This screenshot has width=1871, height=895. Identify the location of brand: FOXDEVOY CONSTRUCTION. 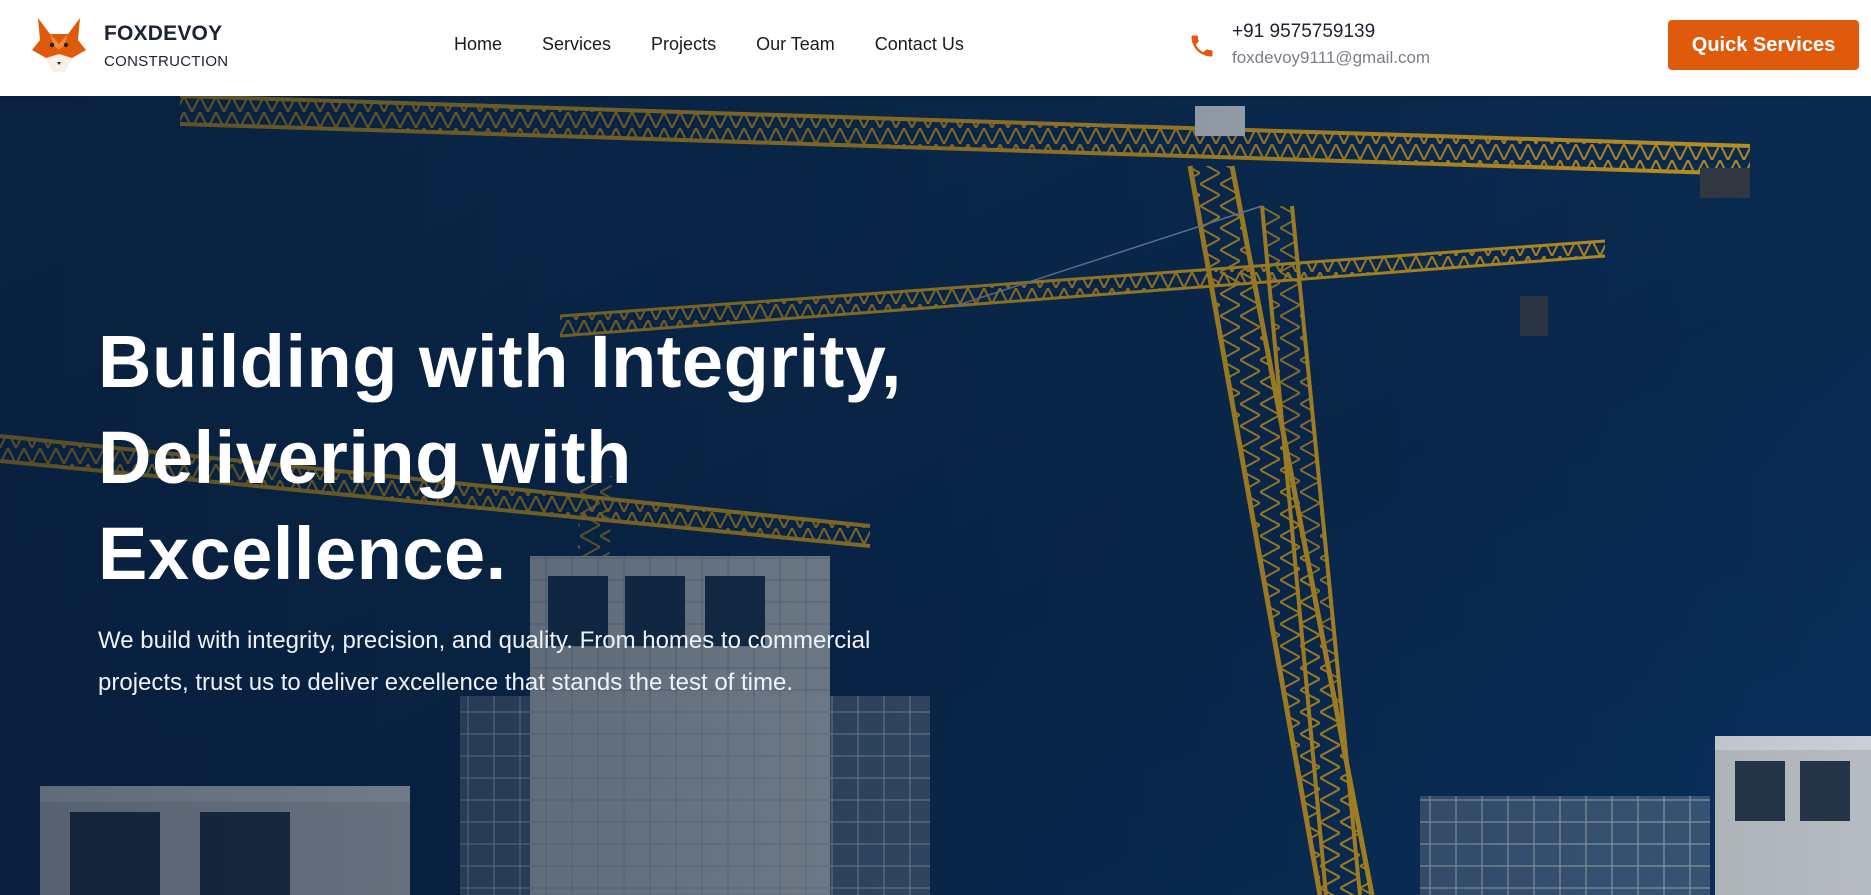
(128, 45).